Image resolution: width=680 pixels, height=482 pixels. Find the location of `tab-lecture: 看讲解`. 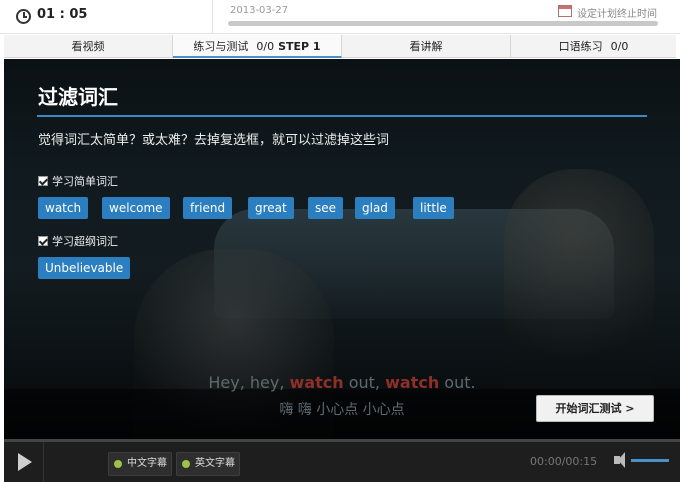

tab-lecture: 看讲解 is located at coordinates (426, 46).